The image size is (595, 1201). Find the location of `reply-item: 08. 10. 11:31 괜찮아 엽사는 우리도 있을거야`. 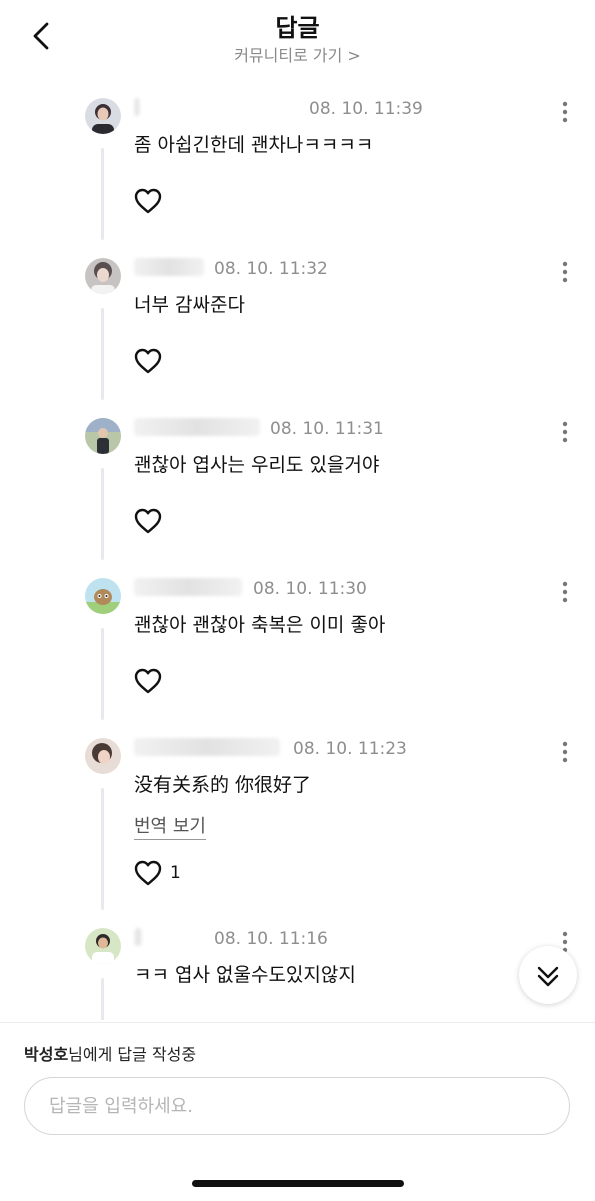

reply-item: 08. 10. 11:31 괜찮아 엽사는 우리도 있을거야 is located at coordinates (297, 490).